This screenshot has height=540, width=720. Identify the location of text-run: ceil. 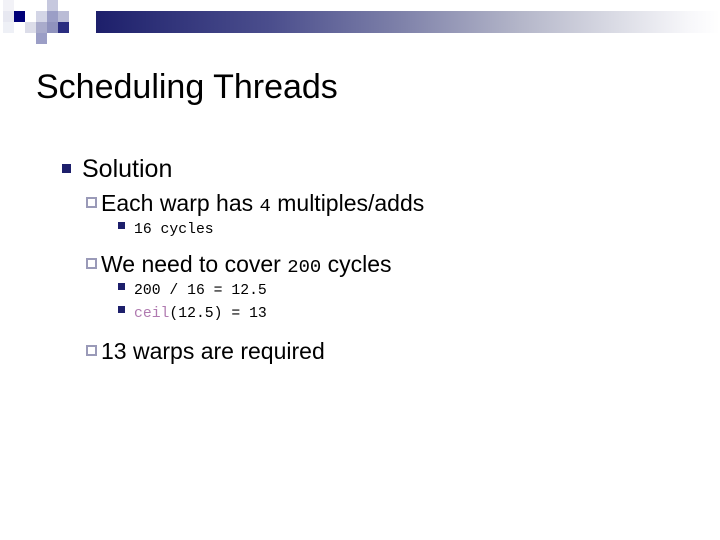
(152, 314).